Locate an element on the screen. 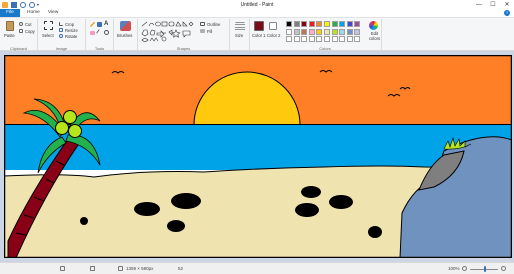 The width and height of the screenshot is (514, 274). outline-dropdown: Outline is located at coordinates (213, 24).